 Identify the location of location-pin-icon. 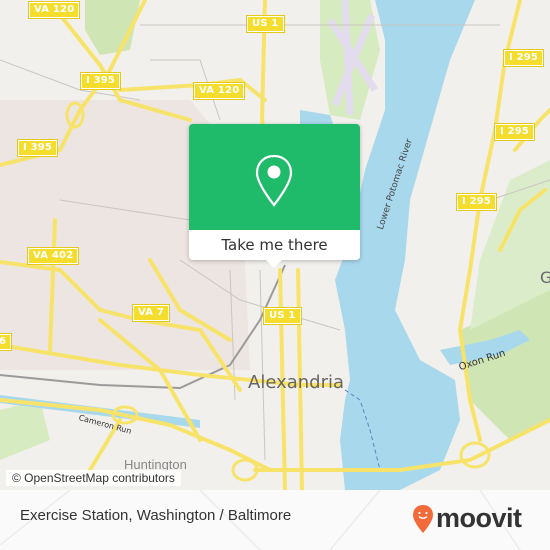
(274, 180).